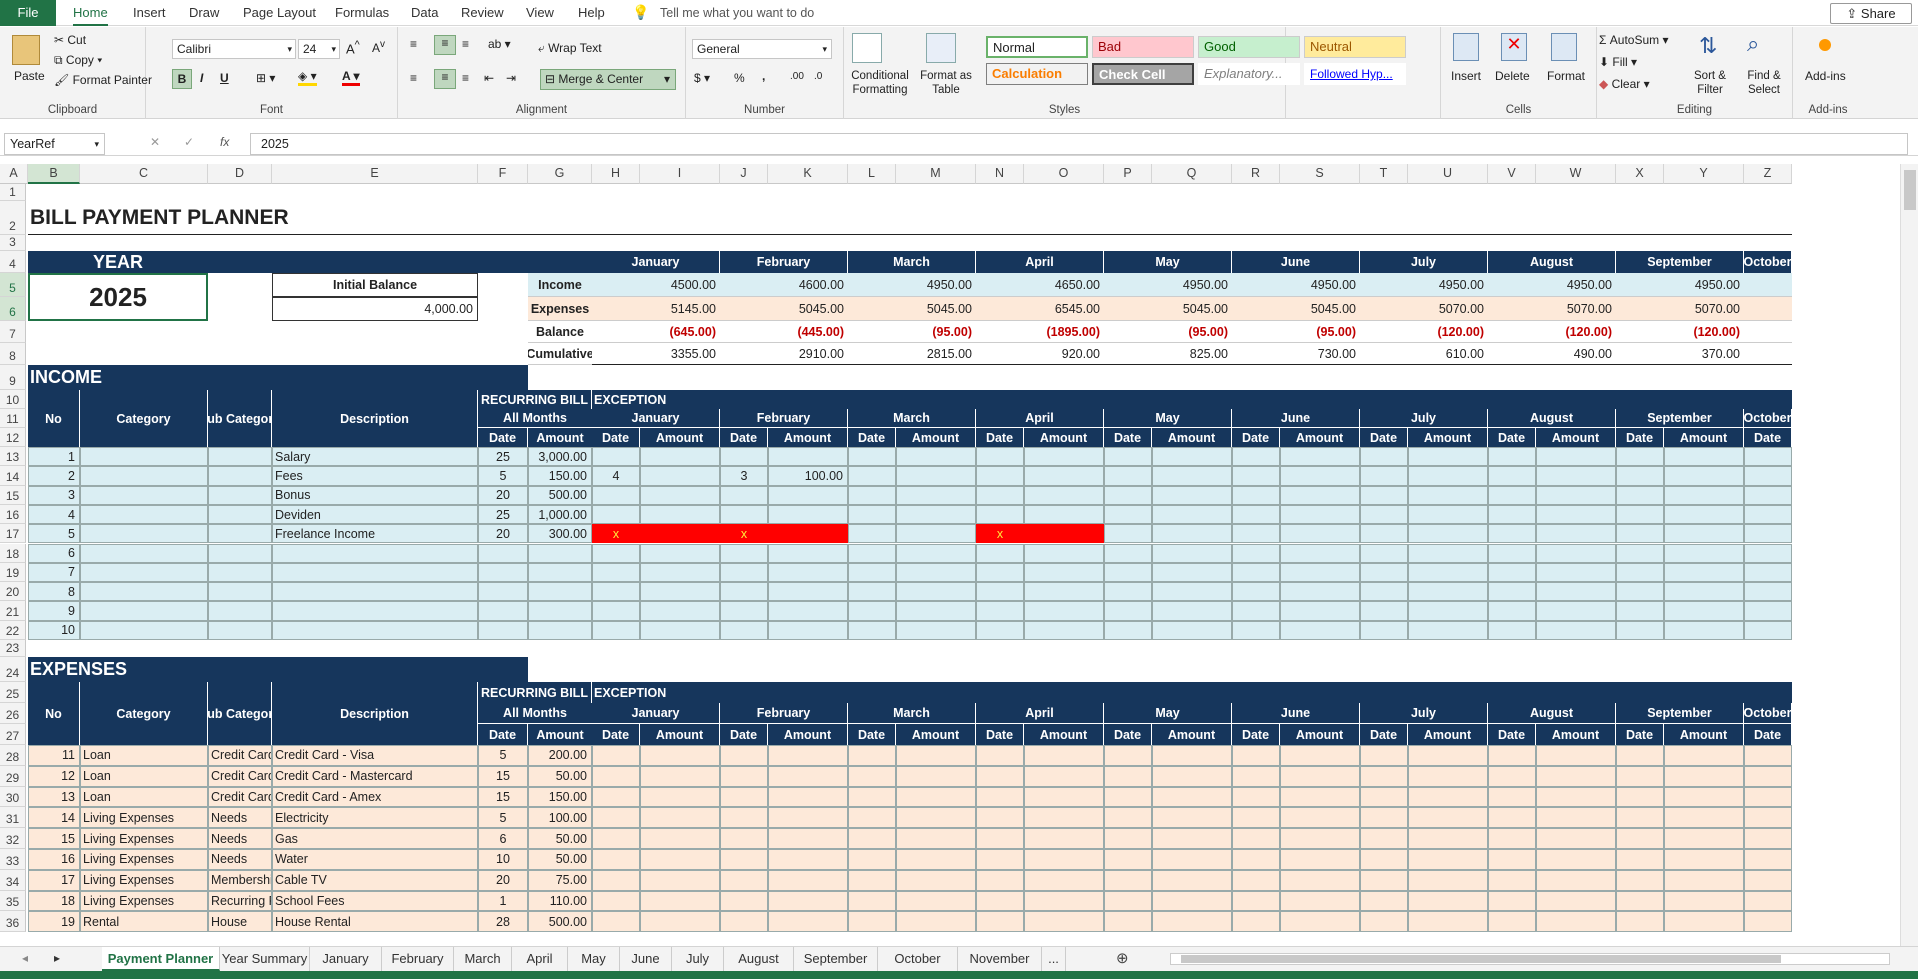  Describe the element at coordinates (616, 174) in the screenshot. I see `column-header-h: H` at that location.